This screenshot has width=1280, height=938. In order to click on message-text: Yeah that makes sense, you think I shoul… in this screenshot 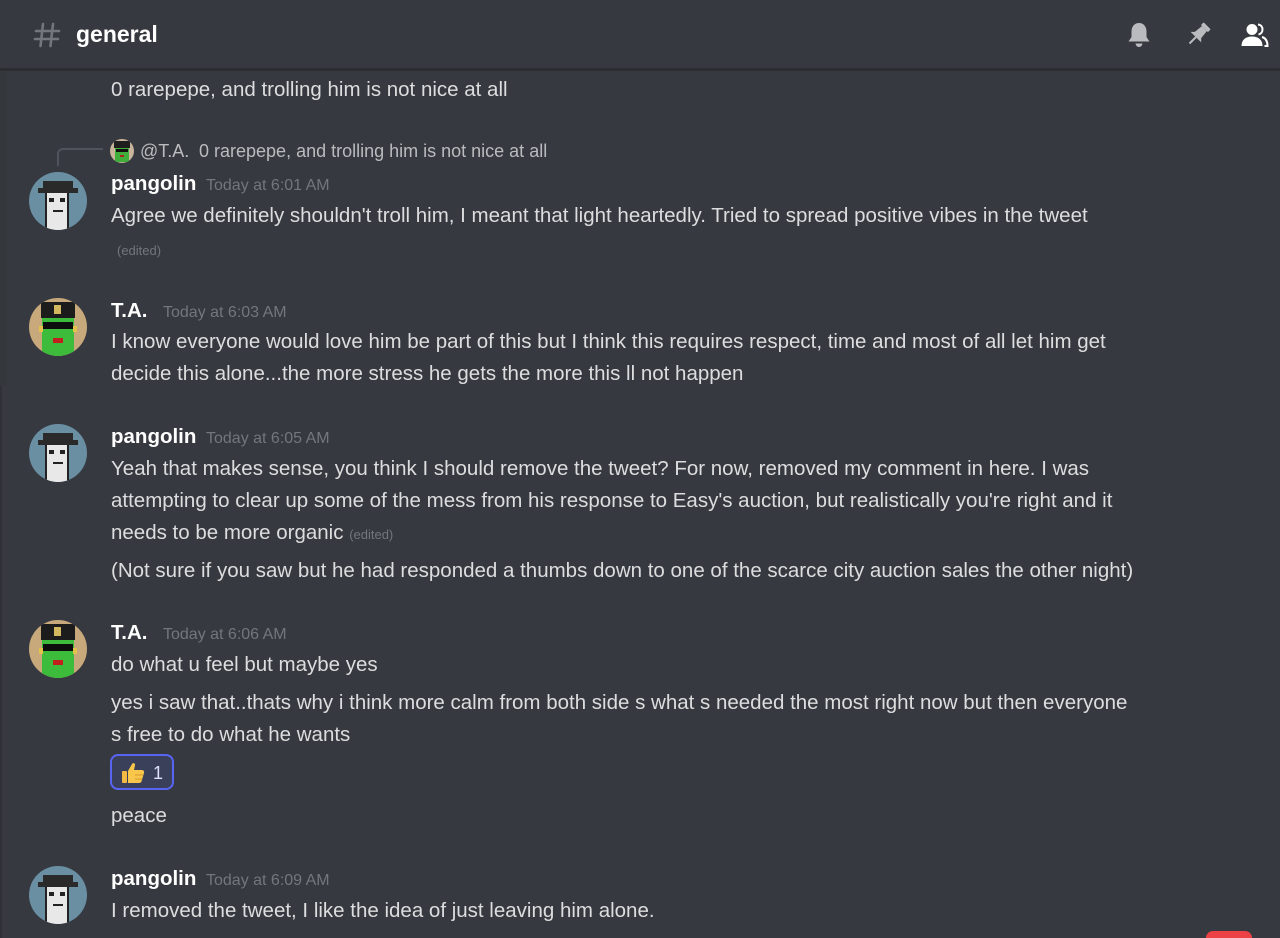, I will do `click(600, 468)`.